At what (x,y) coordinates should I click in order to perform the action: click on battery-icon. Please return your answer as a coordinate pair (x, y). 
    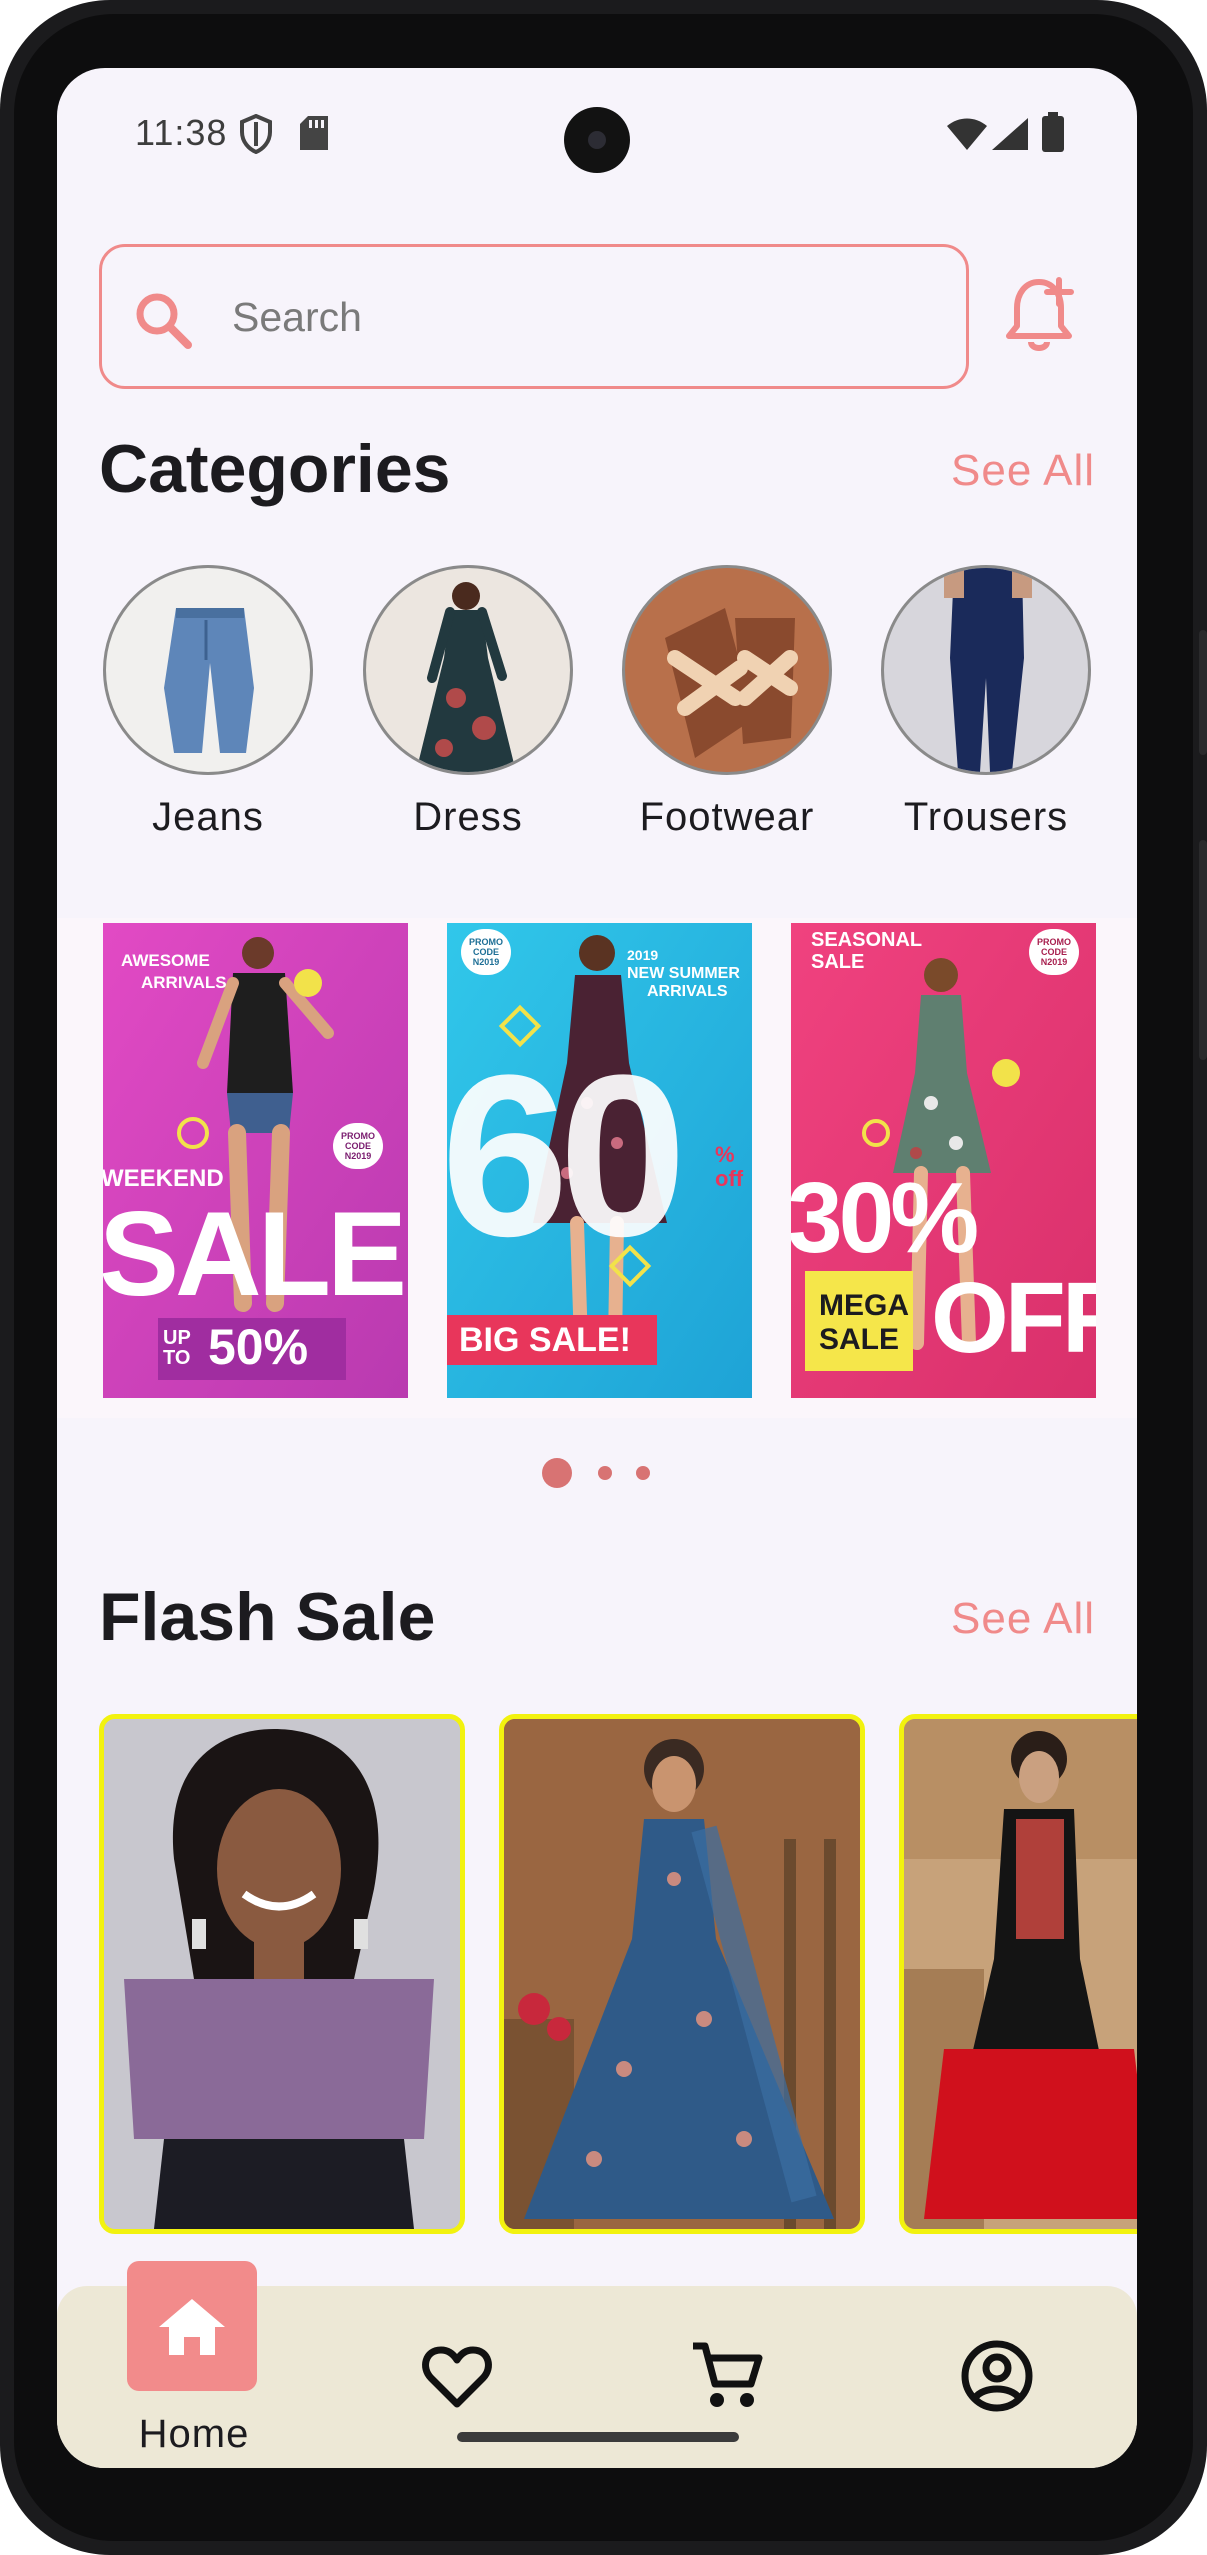
    Looking at the image, I should click on (1053, 132).